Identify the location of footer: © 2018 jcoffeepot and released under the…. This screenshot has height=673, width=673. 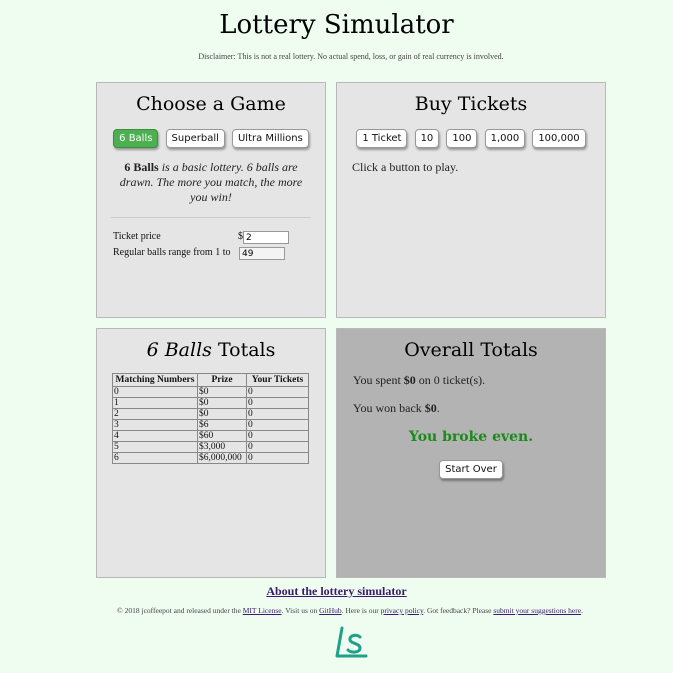
(336, 610).